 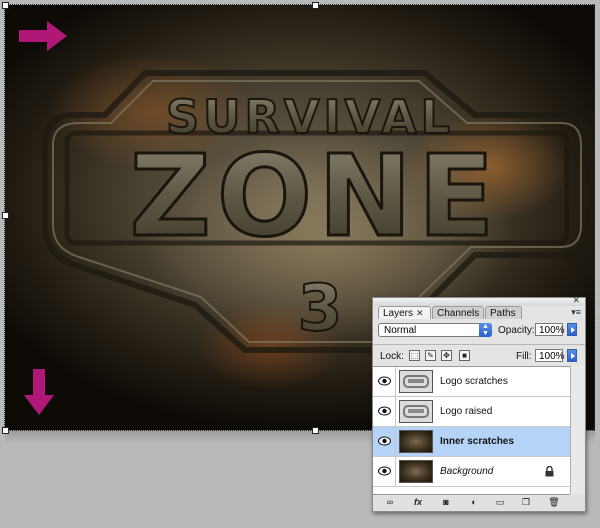 I want to click on fill-slider-button, so click(x=572, y=355).